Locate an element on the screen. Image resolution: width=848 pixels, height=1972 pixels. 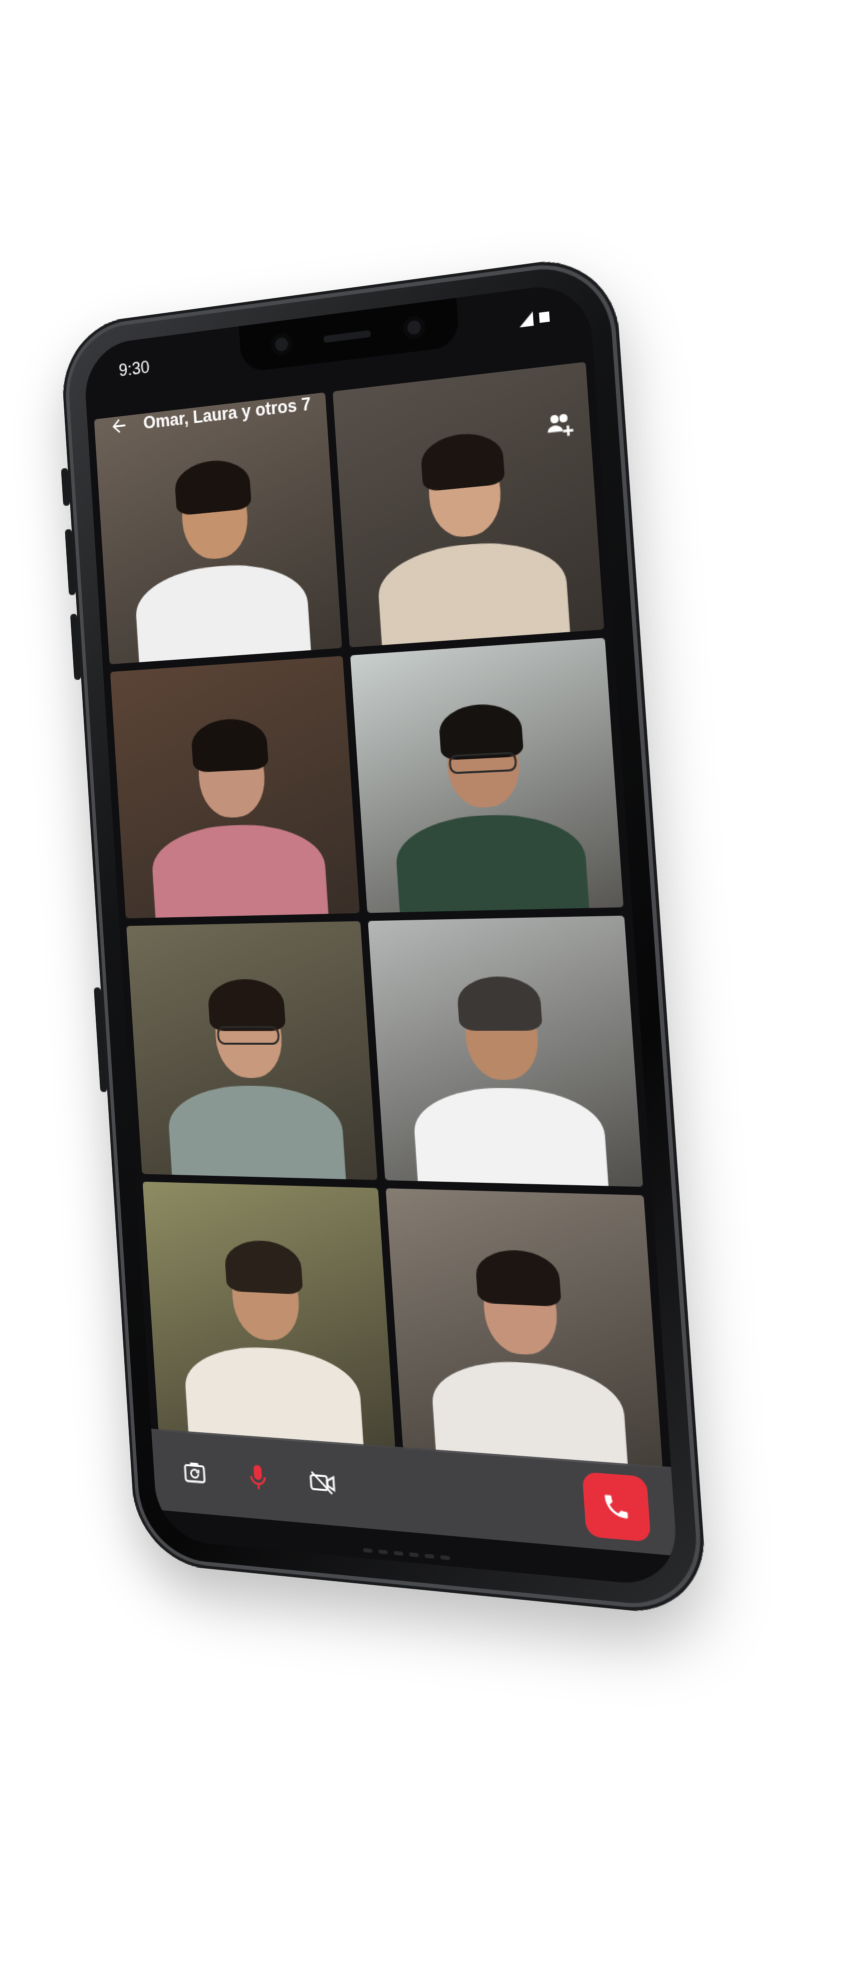
status-time: 9:30 is located at coordinates (134, 368).